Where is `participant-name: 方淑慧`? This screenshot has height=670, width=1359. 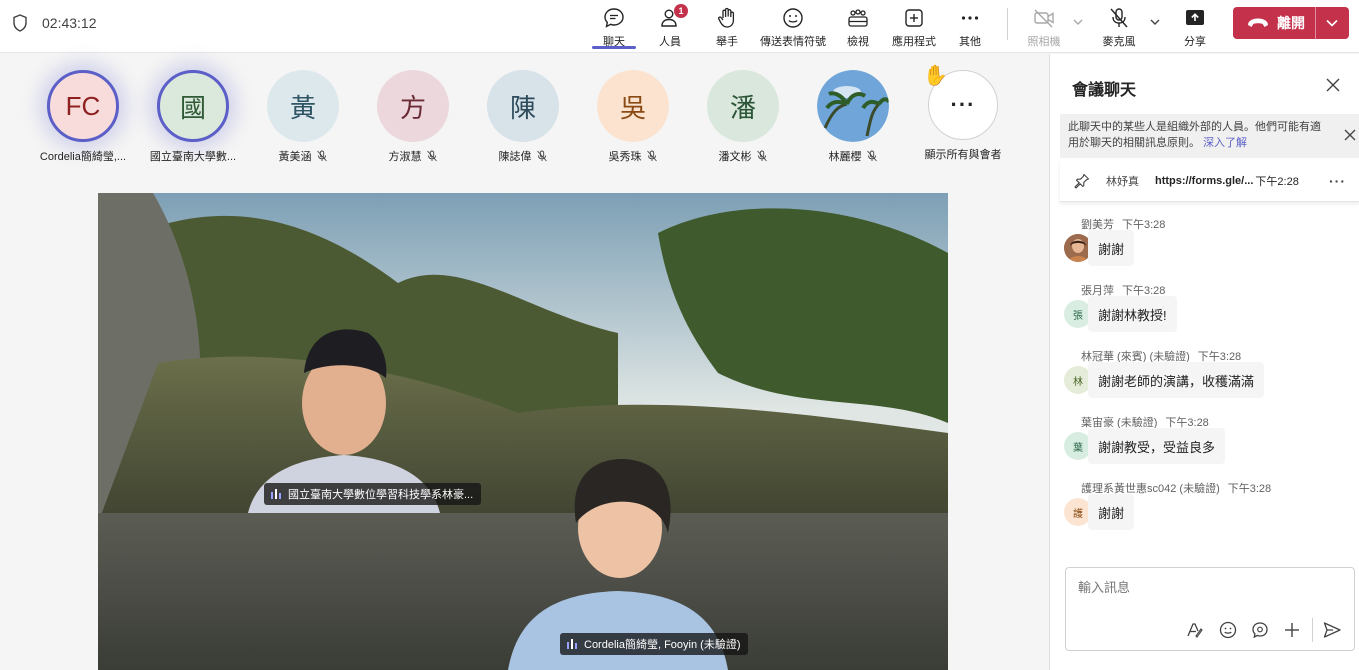
participant-name: 方淑慧 is located at coordinates (413, 156).